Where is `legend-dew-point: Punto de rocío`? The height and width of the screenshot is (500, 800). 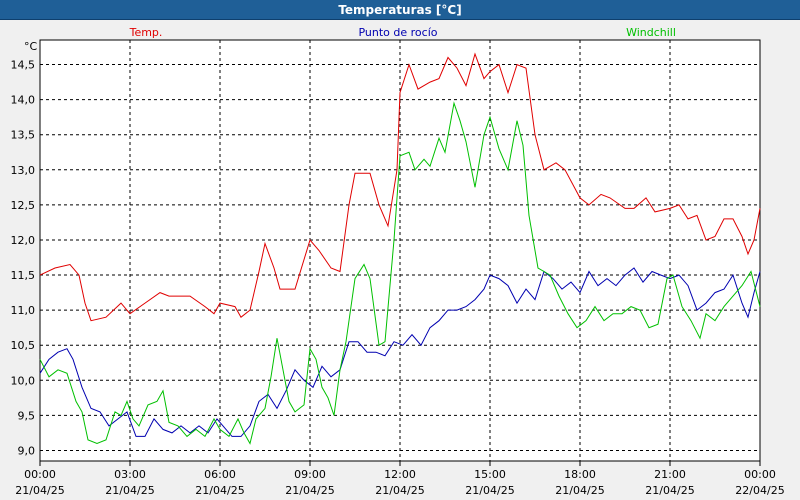 legend-dew-point: Punto de rocío is located at coordinates (397, 32).